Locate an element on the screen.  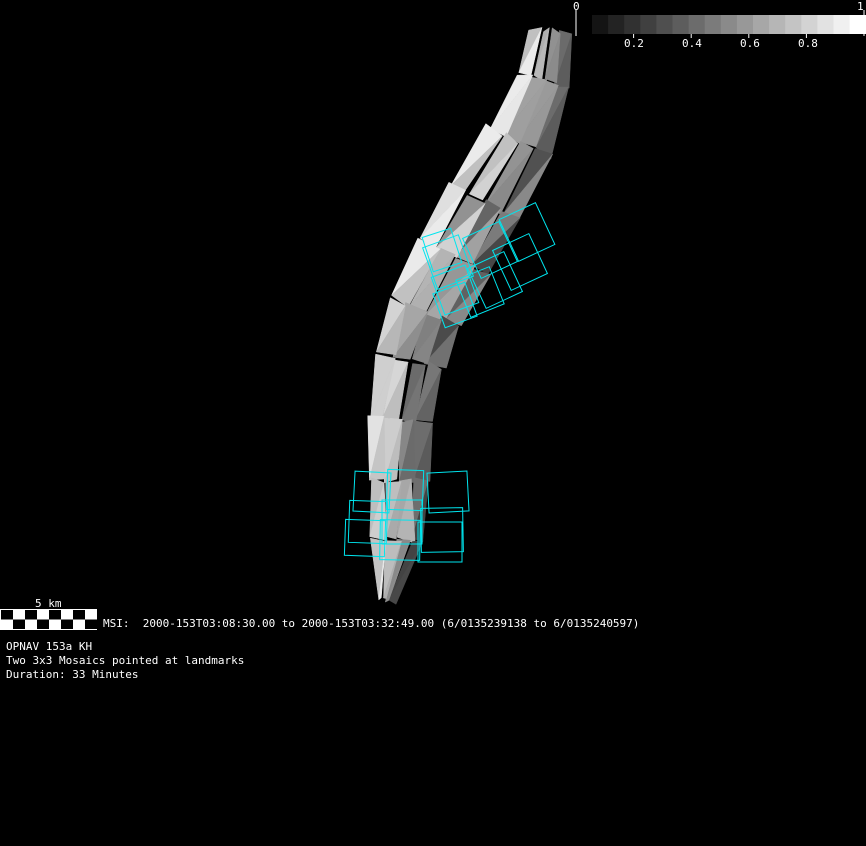
colorbar-tick-label: 0.2 is located at coordinates (634, 43).